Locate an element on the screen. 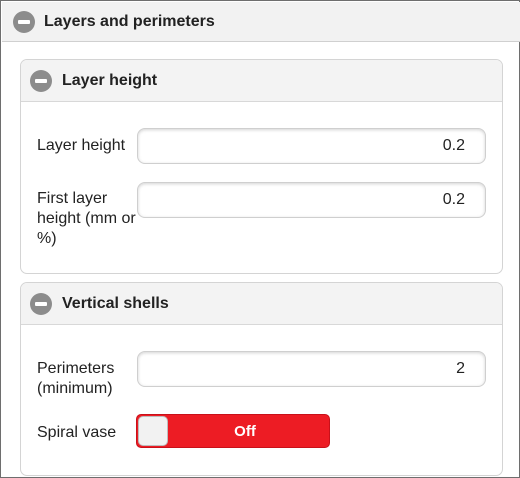  layers-perimeters-header: Layers and perimeters is located at coordinates (261, 22).